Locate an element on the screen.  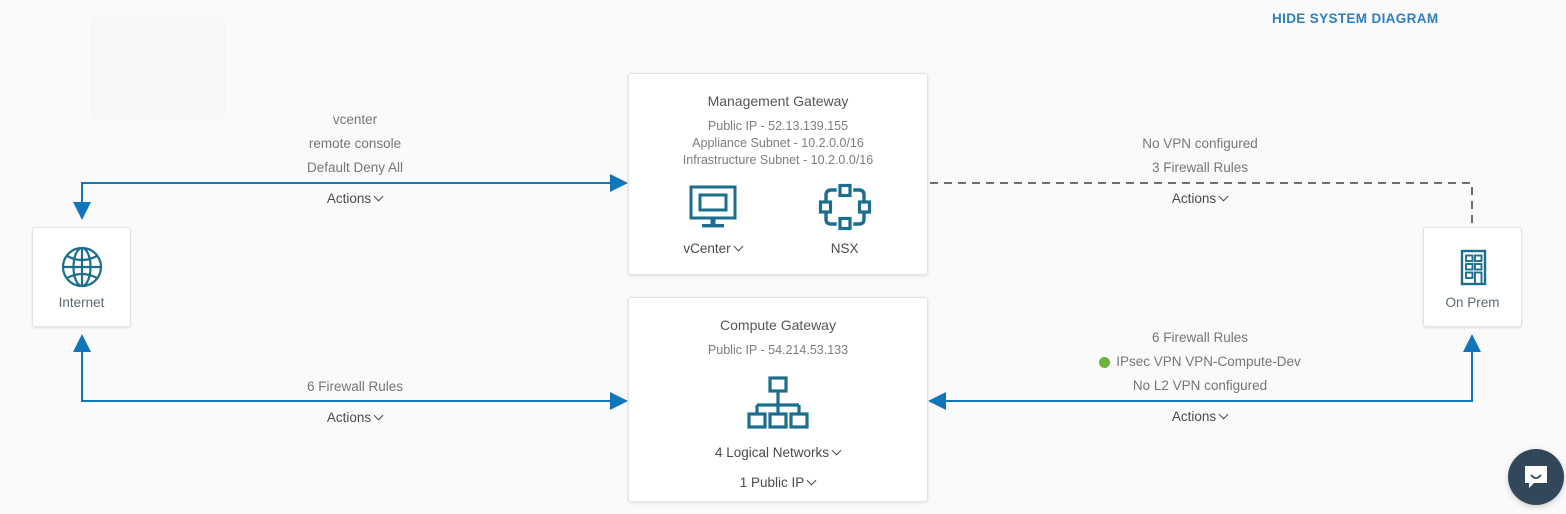
mgw-appliance-subnet: Appliance Subnet - 10.2.0.0/16 is located at coordinates (778, 143).